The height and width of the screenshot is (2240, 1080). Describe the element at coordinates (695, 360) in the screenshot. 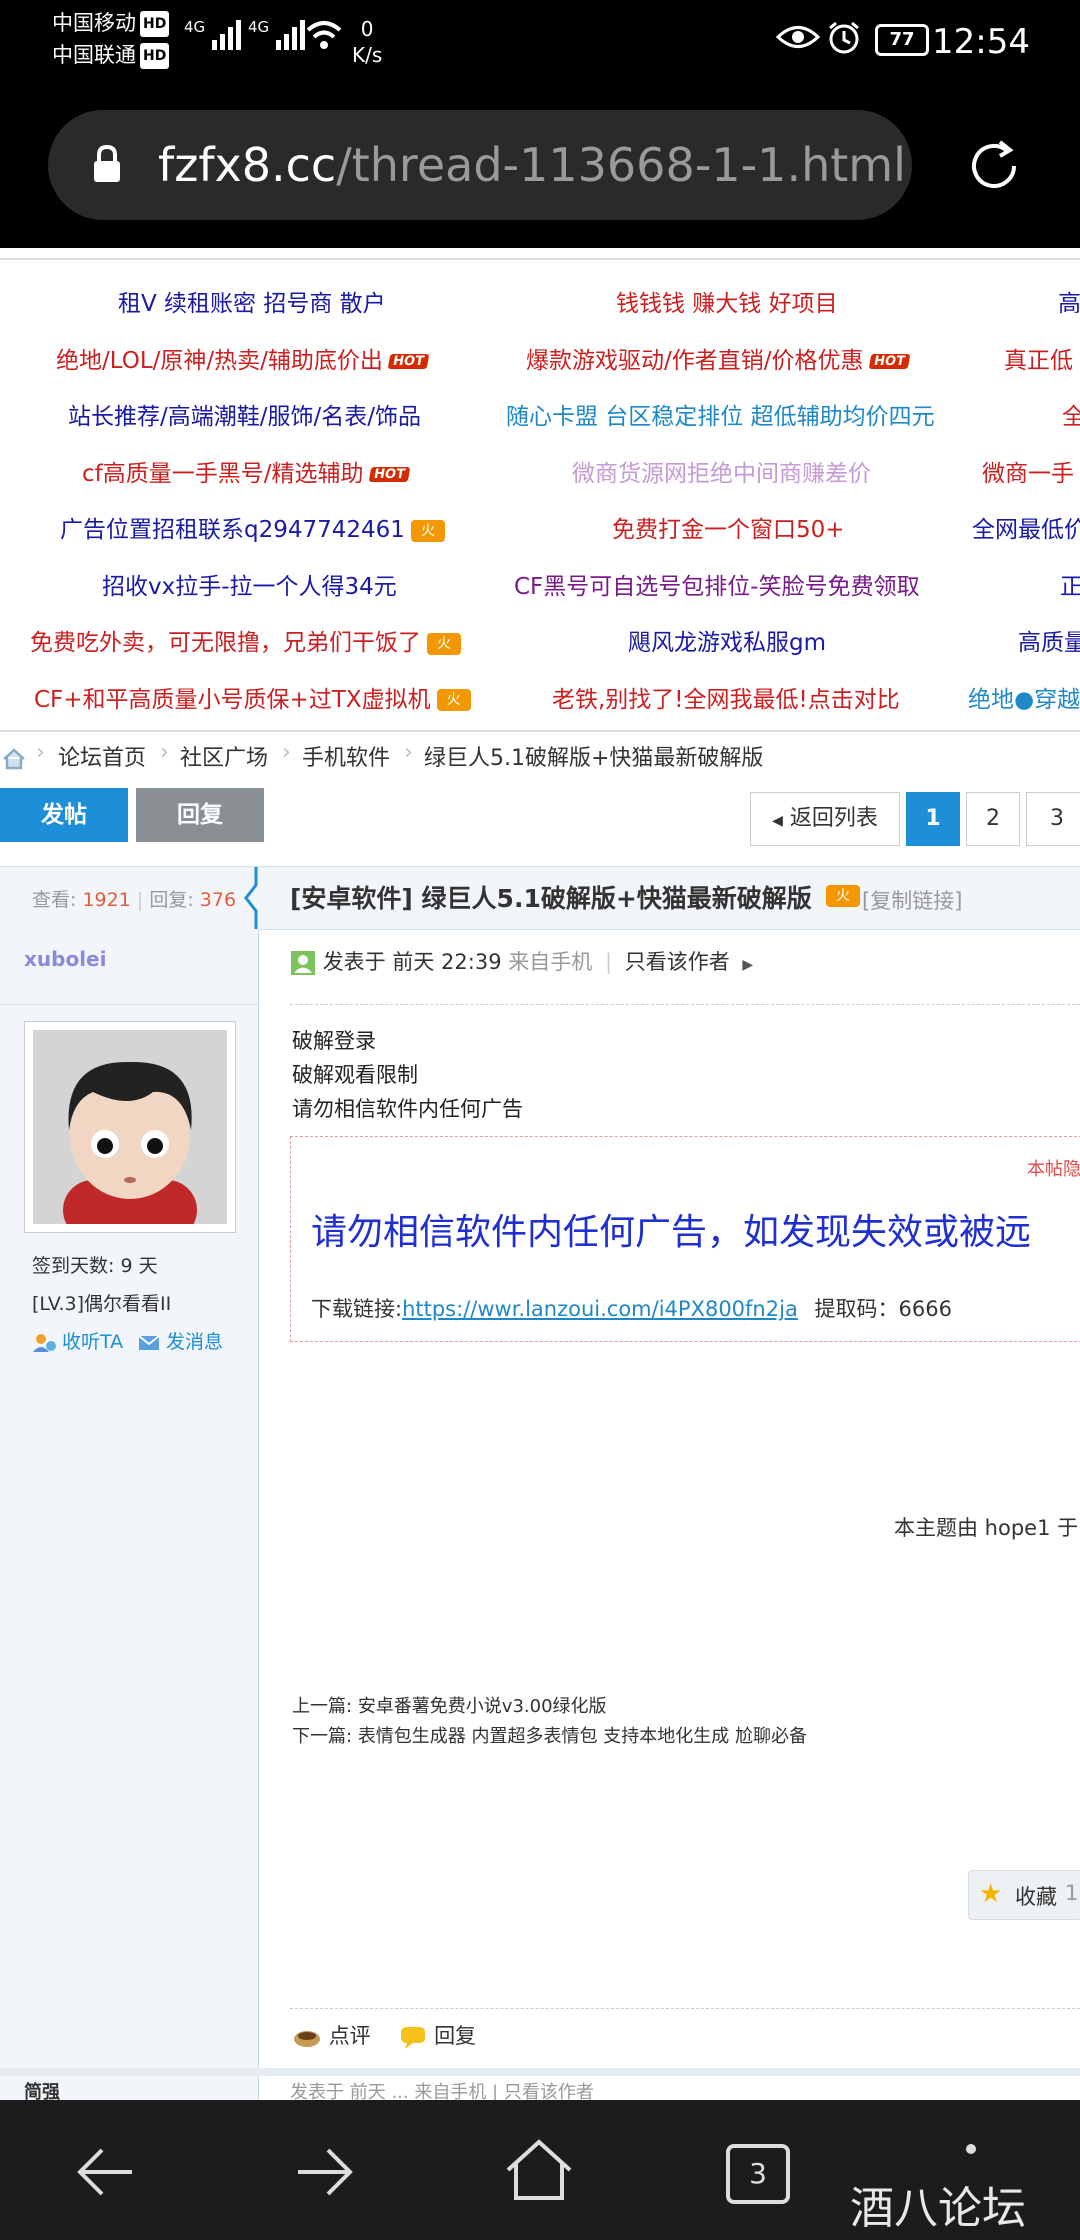

I see `ad-link-label: 爆款游戏驱动/作者直销/价格优惠` at that location.